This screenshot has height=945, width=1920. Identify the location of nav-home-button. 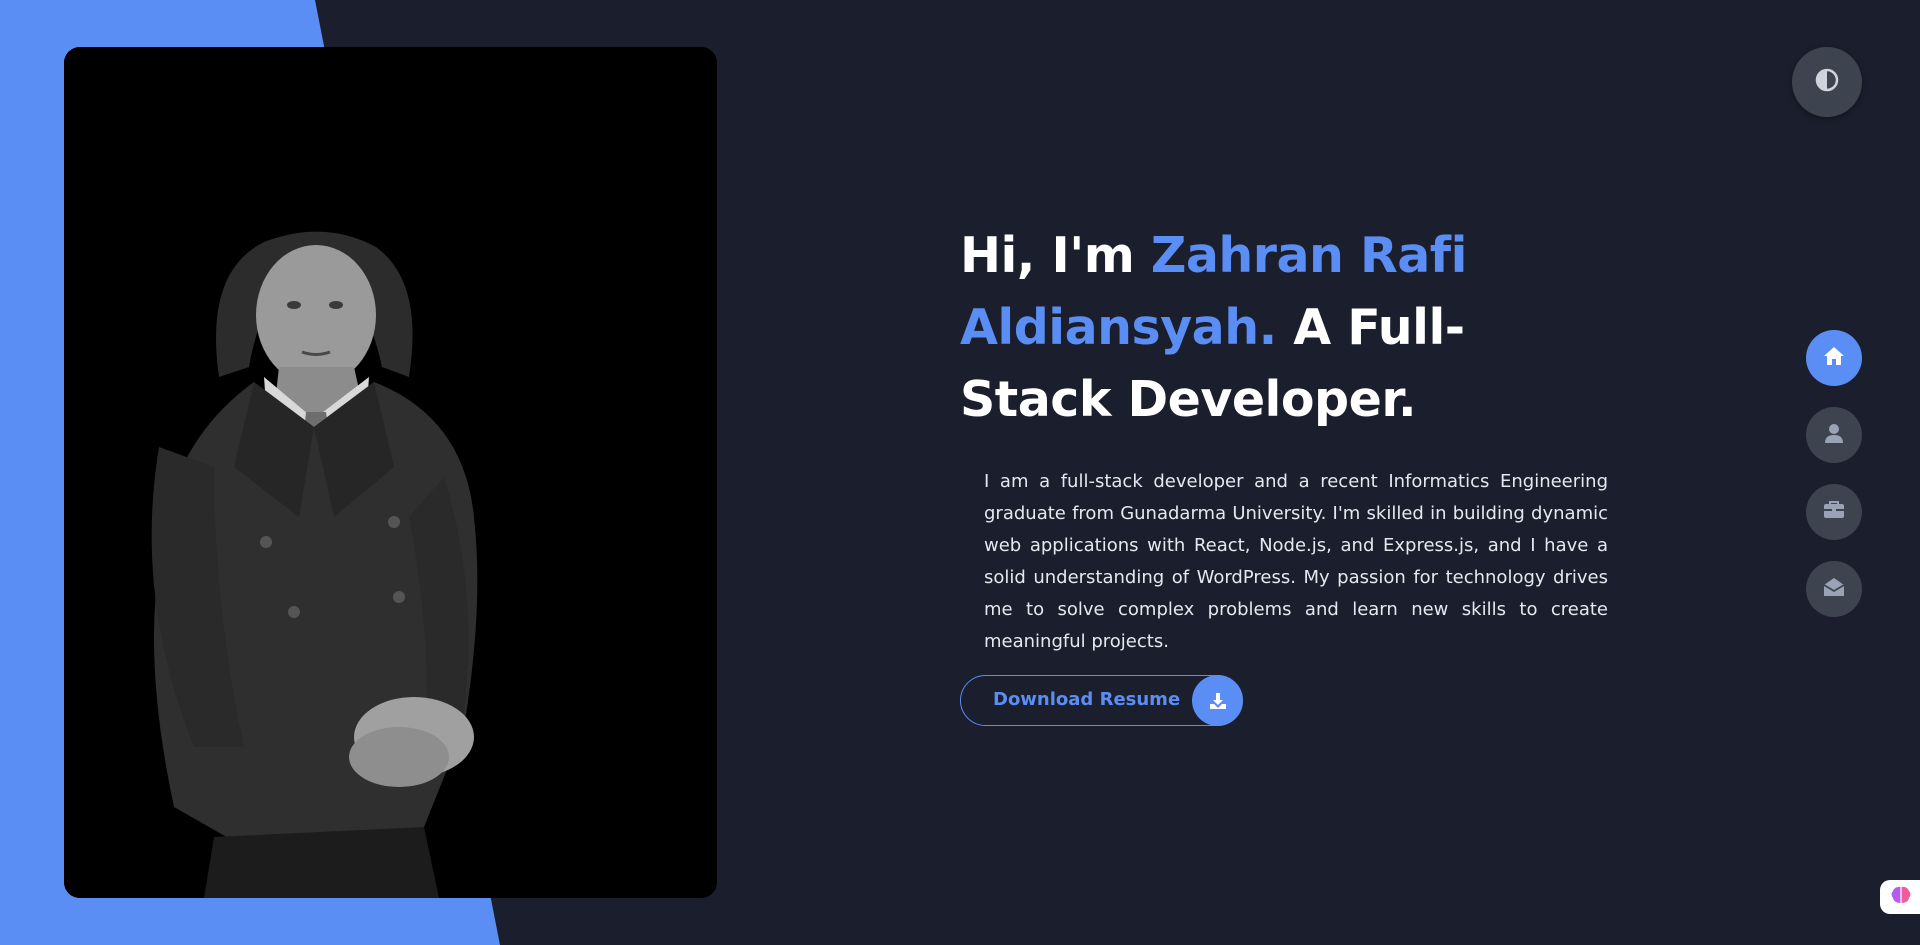
(1834, 358).